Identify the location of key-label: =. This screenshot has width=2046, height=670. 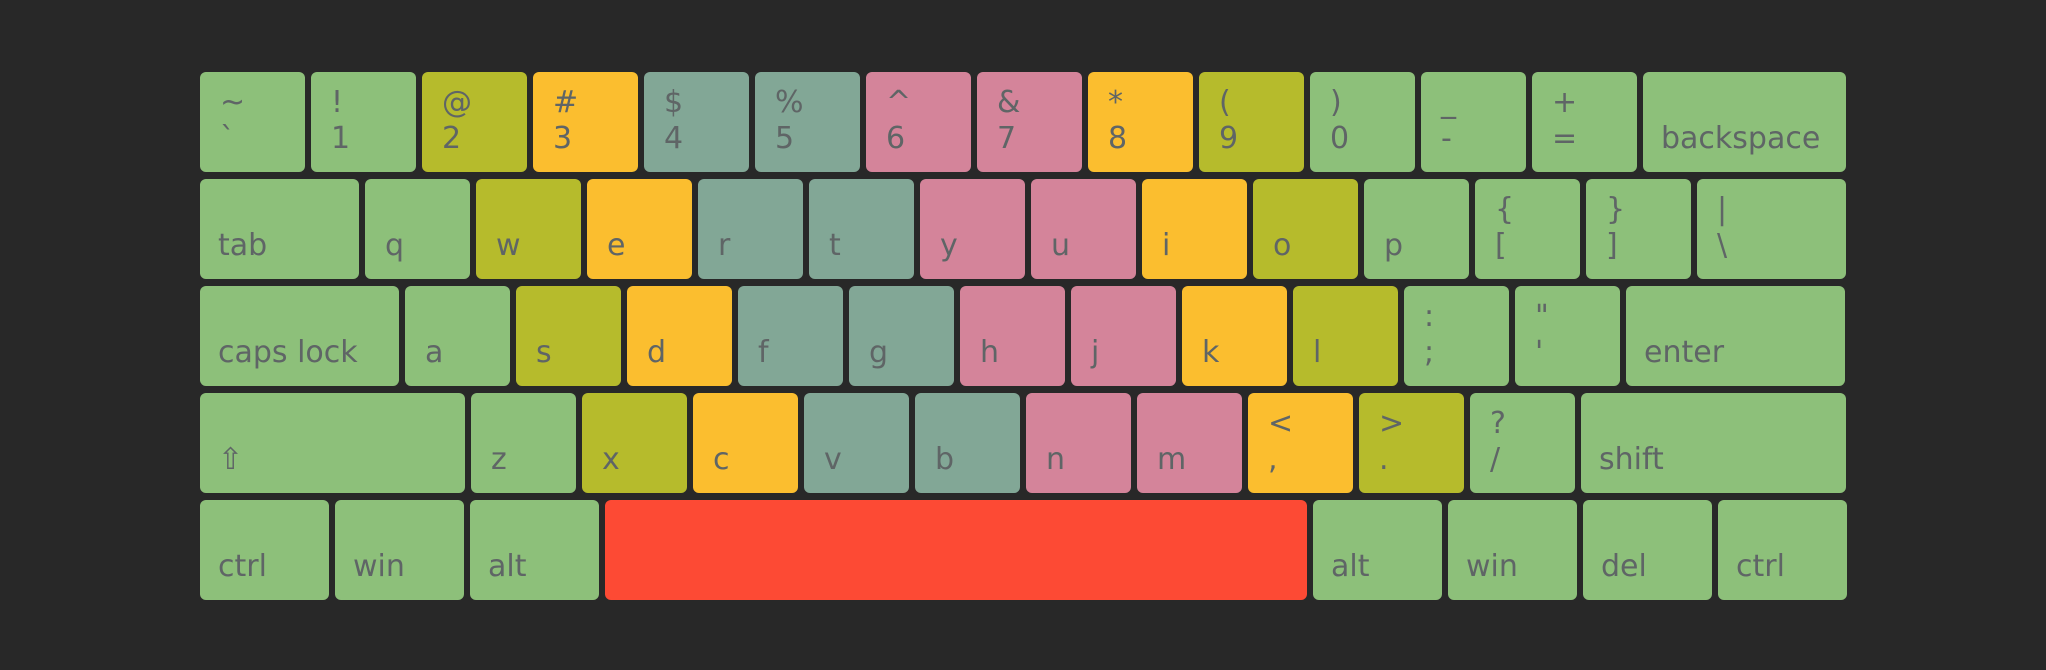
(1565, 138).